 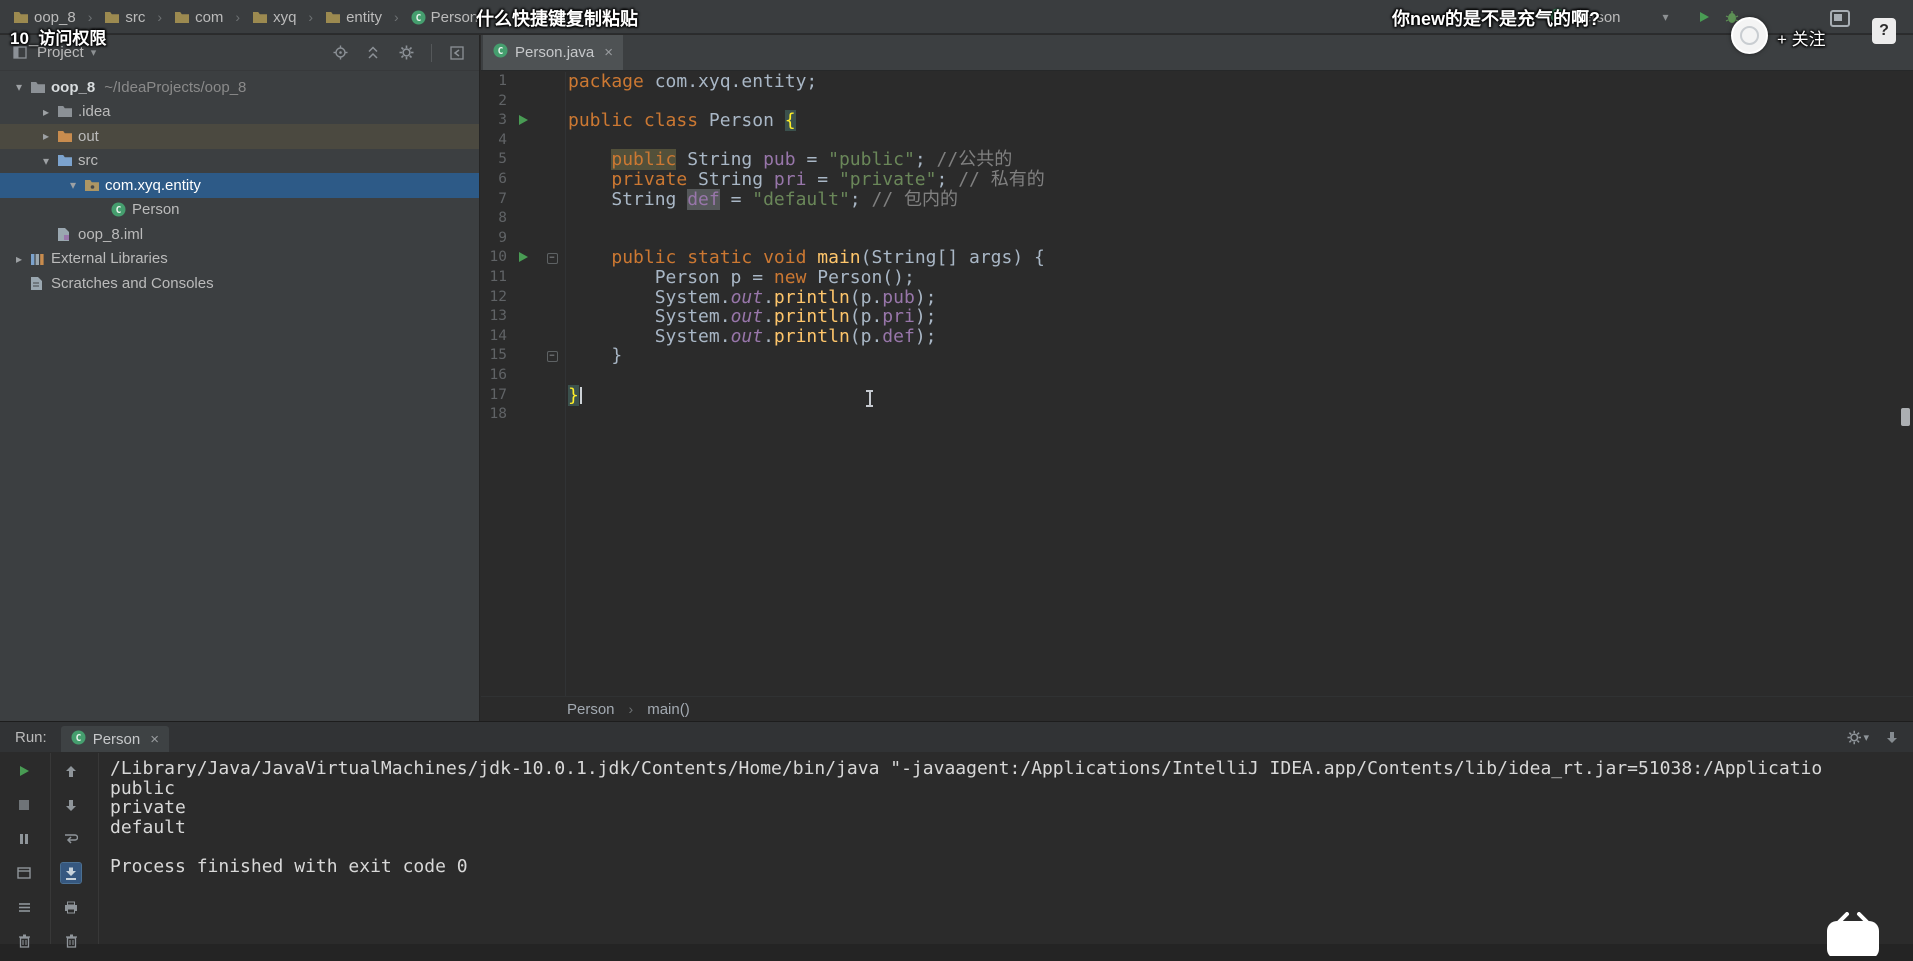 I want to click on toolbar-divider, so click(x=50, y=848).